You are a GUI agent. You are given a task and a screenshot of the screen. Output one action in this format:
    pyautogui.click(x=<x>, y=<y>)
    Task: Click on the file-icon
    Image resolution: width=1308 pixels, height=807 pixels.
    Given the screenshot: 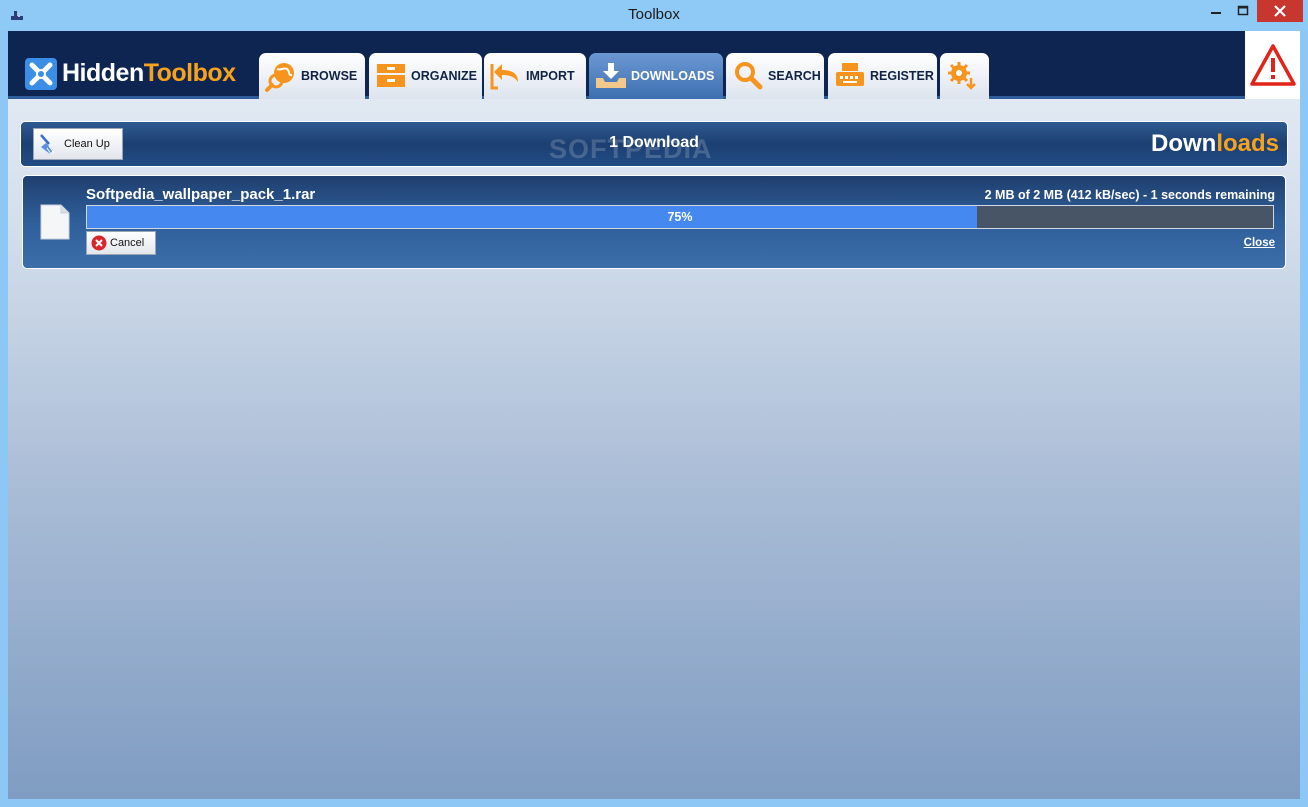 What is the action you would take?
    pyautogui.click(x=55, y=222)
    